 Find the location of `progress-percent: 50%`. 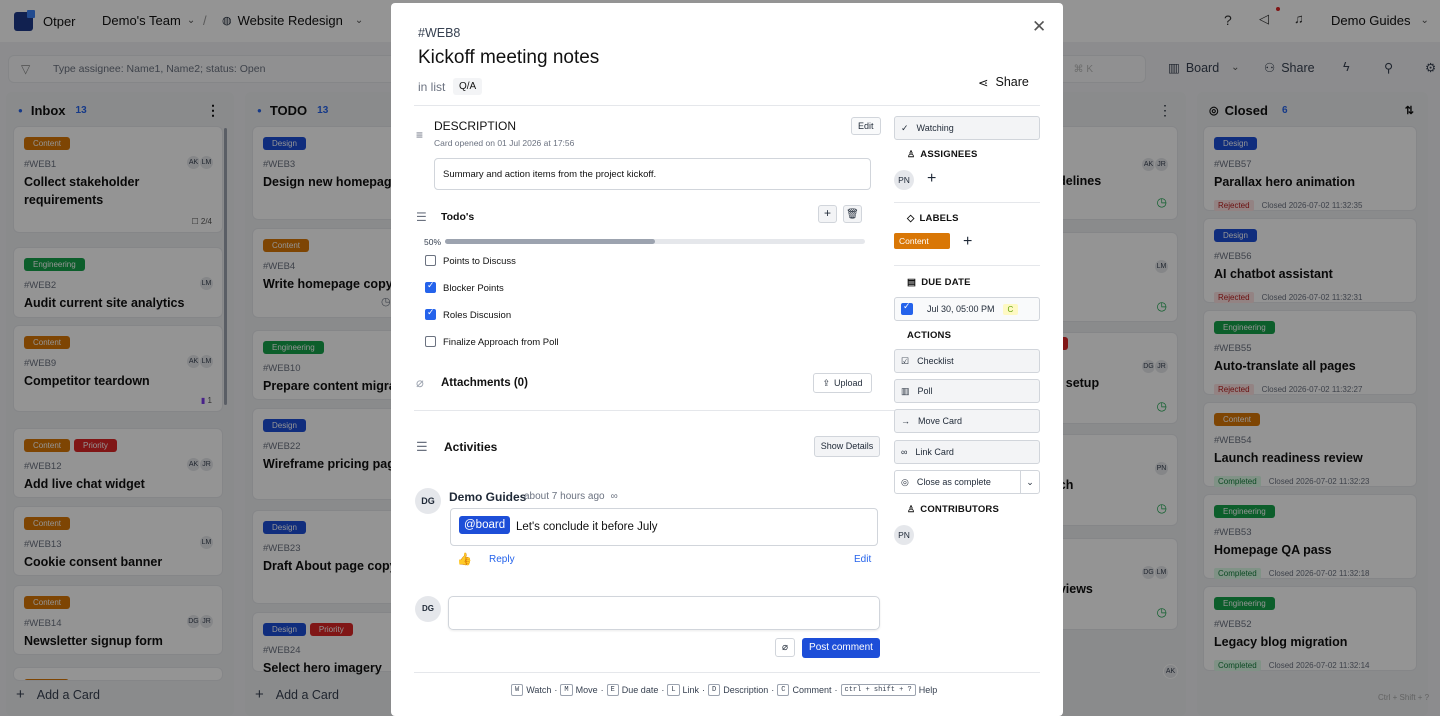

progress-percent: 50% is located at coordinates (433, 242).